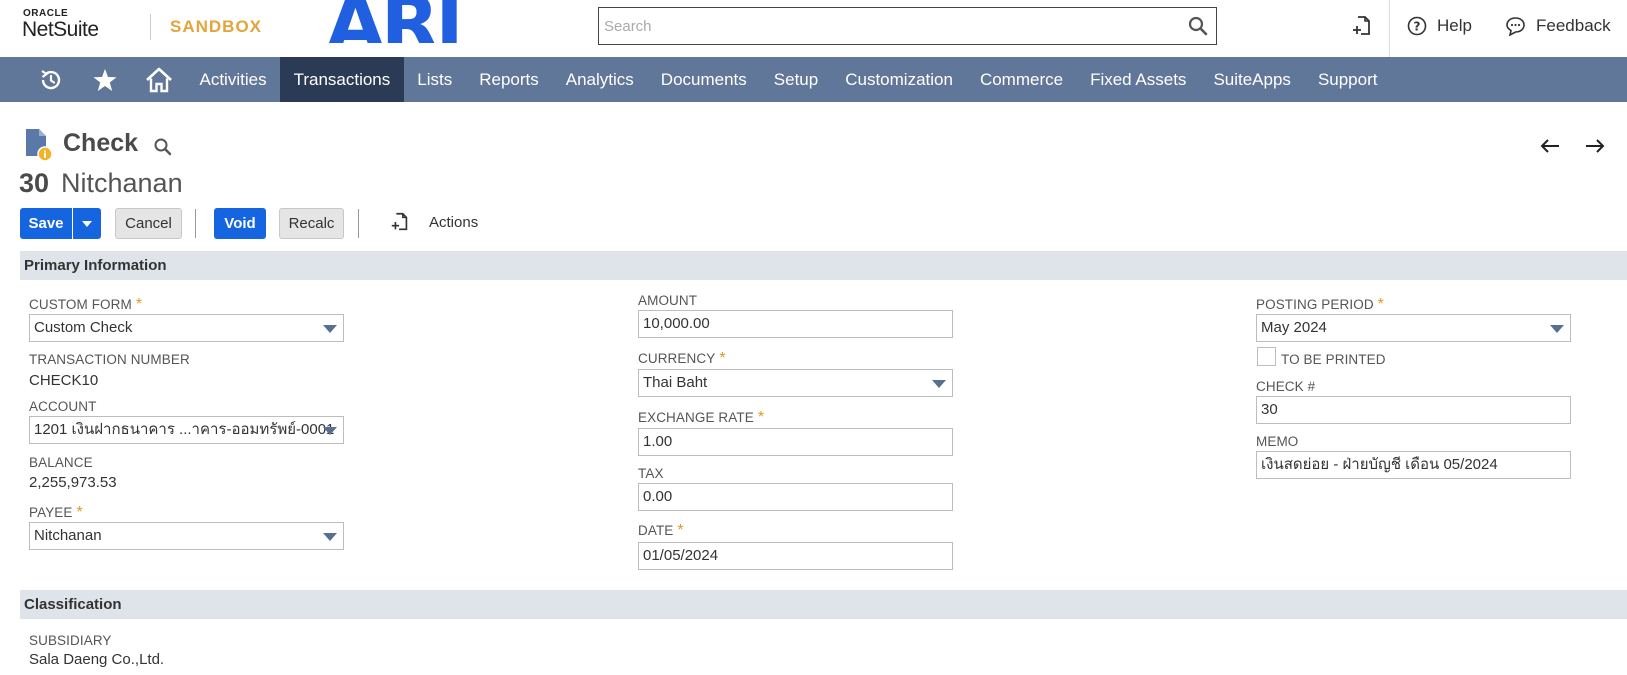 The image size is (1627, 675). Describe the element at coordinates (393, 21) in the screenshot. I see `company-logo: ARI` at that location.